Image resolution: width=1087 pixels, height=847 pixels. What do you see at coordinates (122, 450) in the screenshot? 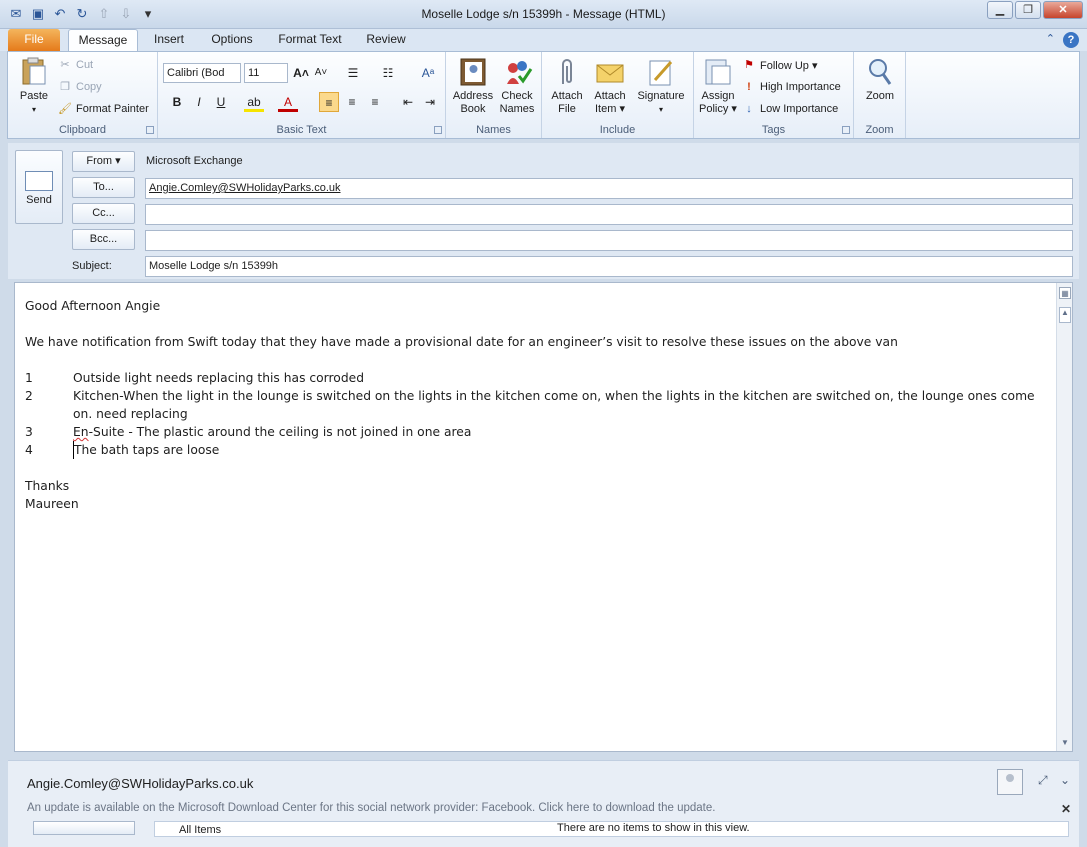
I see `list-item: 4 The bath taps are loose` at bounding box center [122, 450].